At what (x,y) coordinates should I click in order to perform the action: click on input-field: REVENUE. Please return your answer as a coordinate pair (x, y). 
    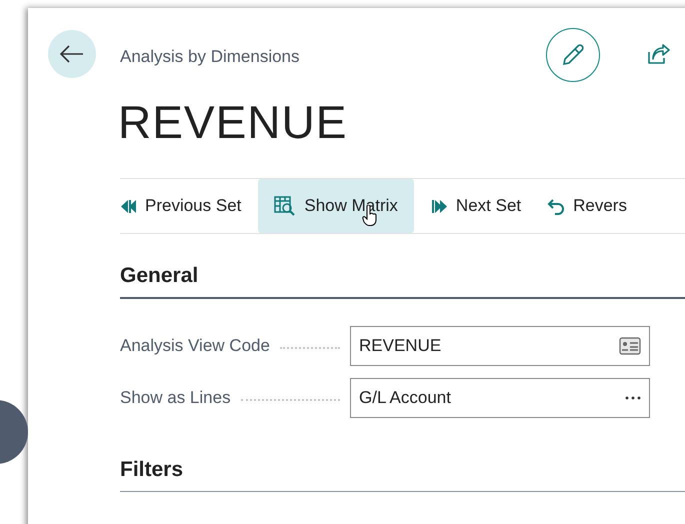
    Looking at the image, I should click on (500, 346).